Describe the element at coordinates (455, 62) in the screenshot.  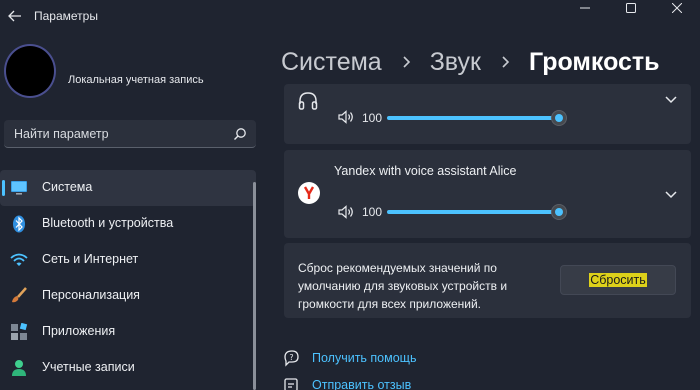
I see `breadcrumb-item-sound: Звук` at that location.